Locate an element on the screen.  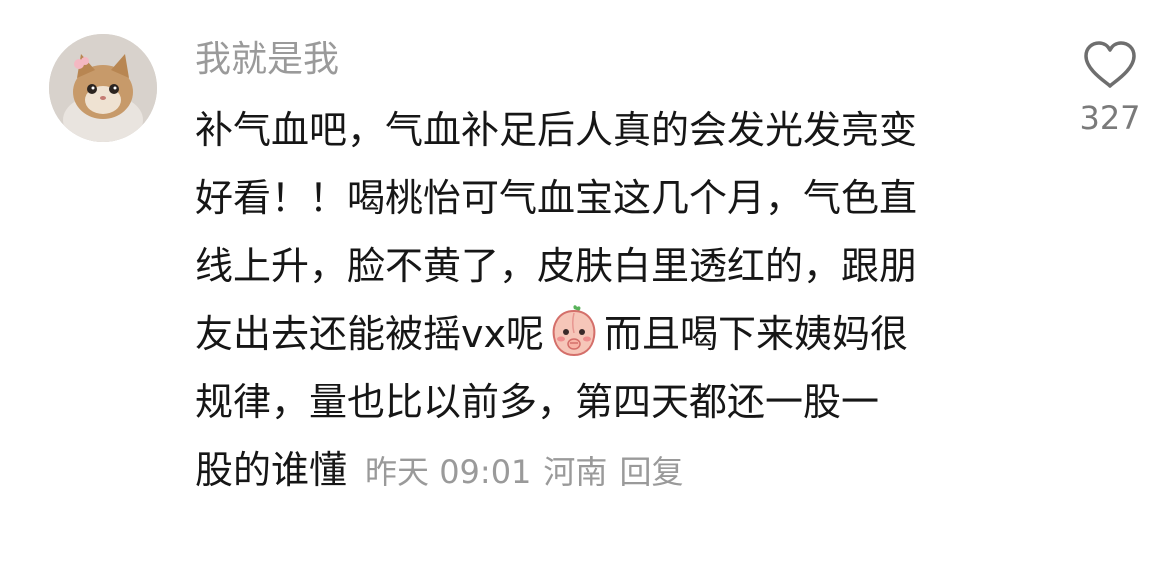
comment-segment: 而且喝下来姨妈很 is located at coordinates (755, 334).